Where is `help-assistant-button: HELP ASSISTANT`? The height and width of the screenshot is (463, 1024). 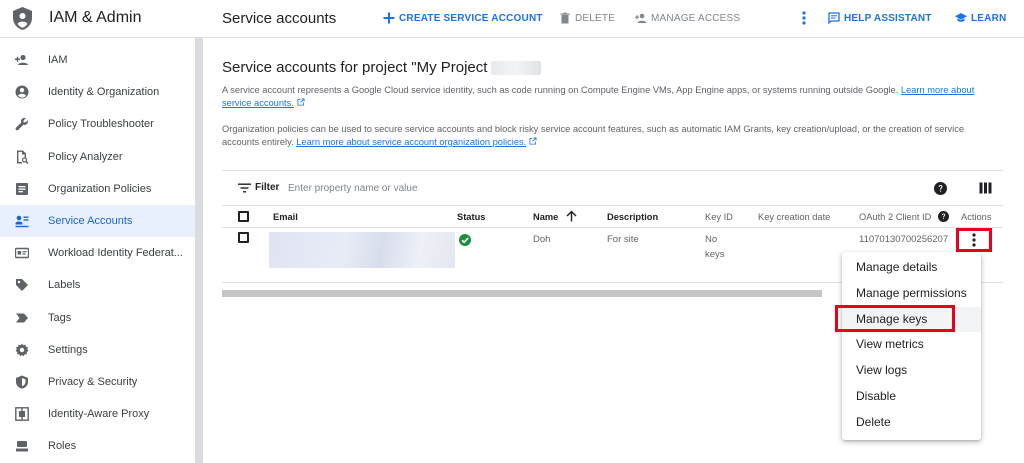
help-assistant-button: HELP ASSISTANT is located at coordinates (880, 18).